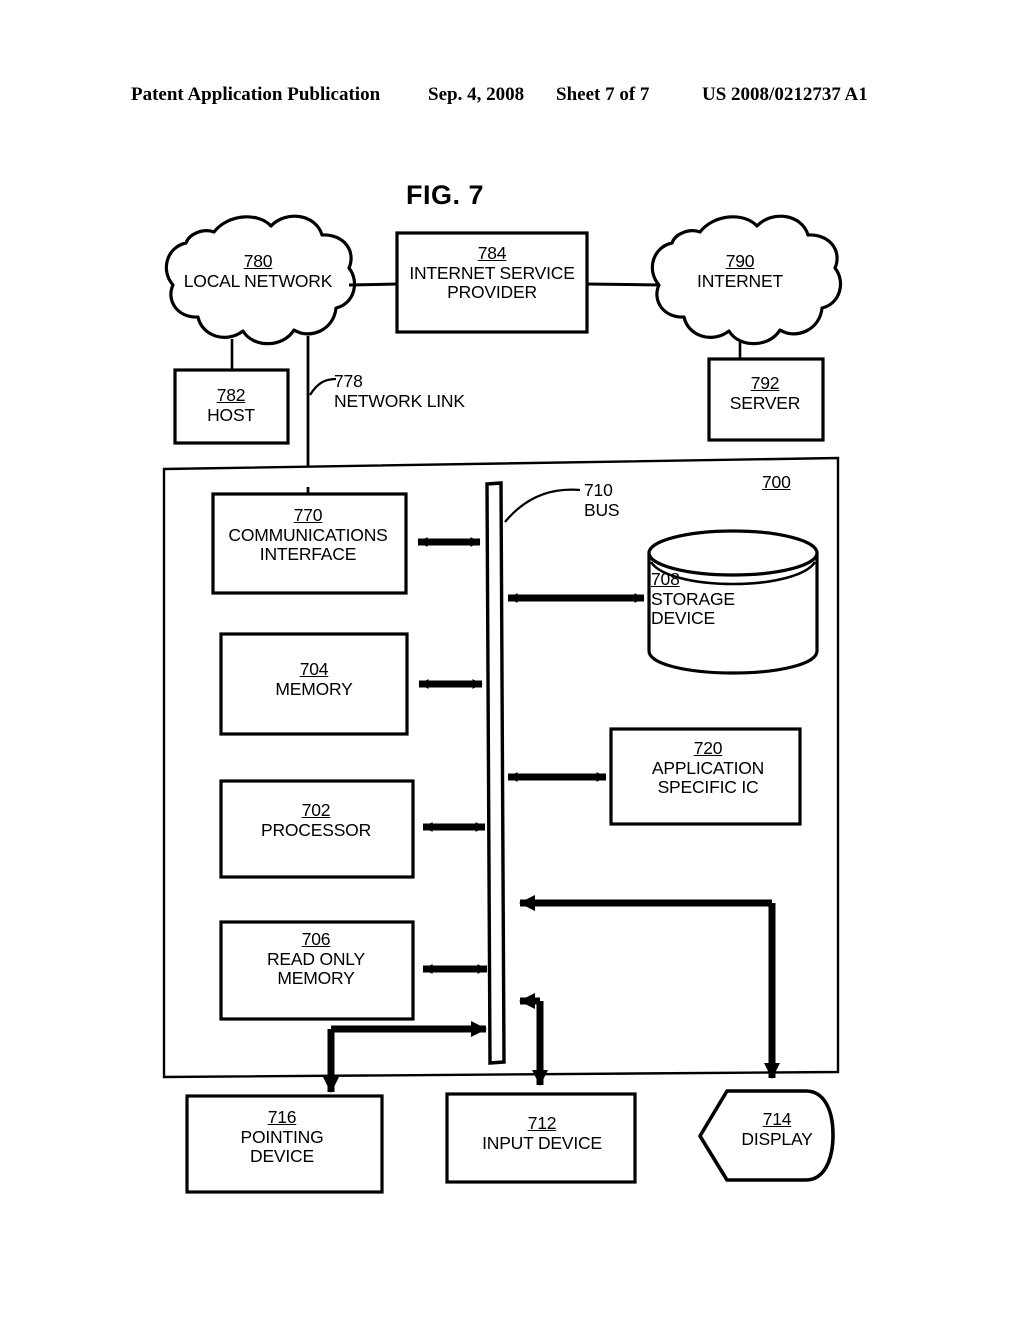  I want to click on processor-box-shape, so click(317, 829).